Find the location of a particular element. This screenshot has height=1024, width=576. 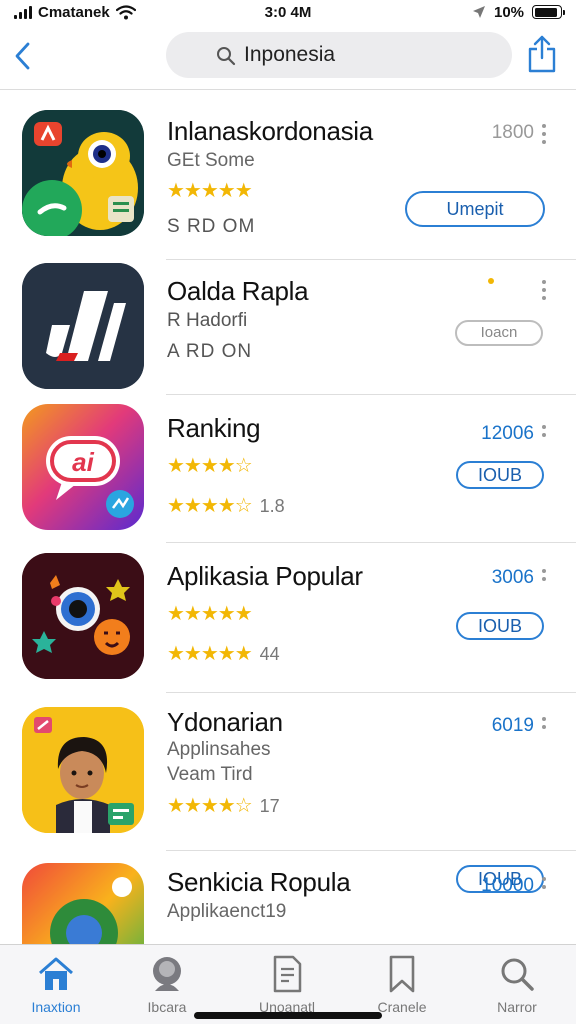

chat-bubble-icon: ai is located at coordinates (83, 467).